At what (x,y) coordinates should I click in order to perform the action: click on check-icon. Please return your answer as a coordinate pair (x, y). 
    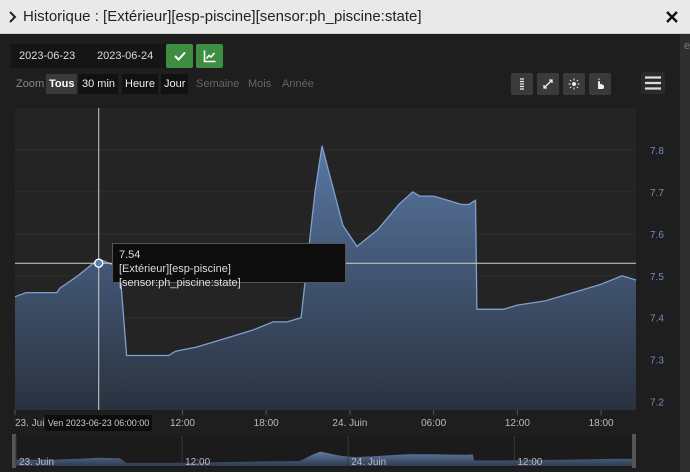
    Looking at the image, I should click on (179, 56).